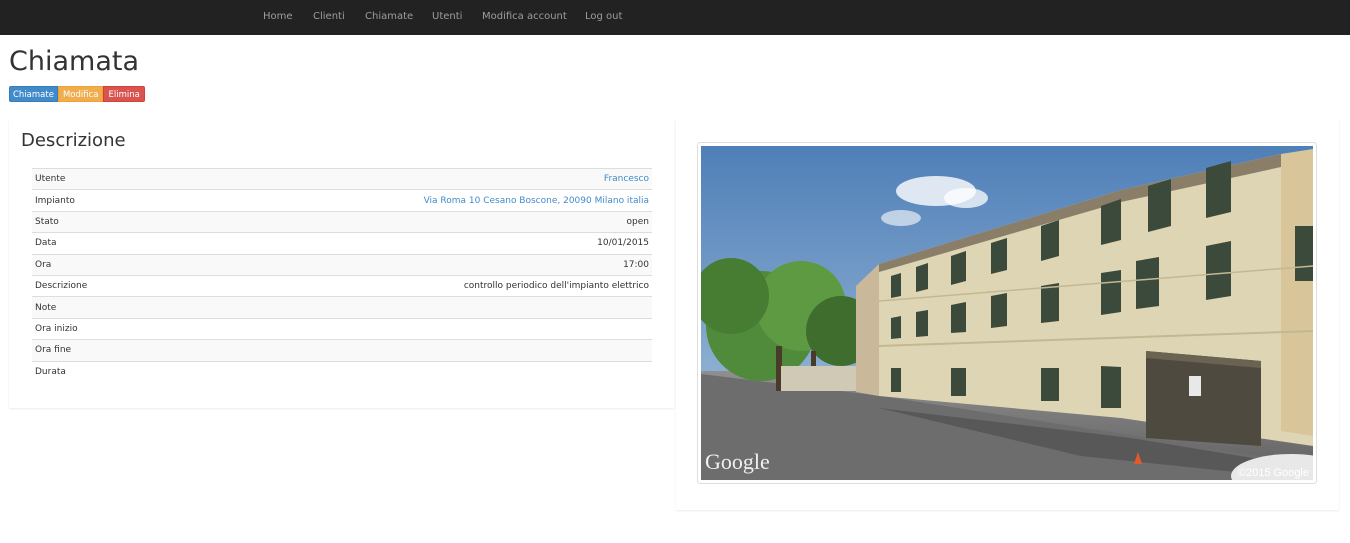  I want to click on row-label-stato: Stato, so click(94, 221).